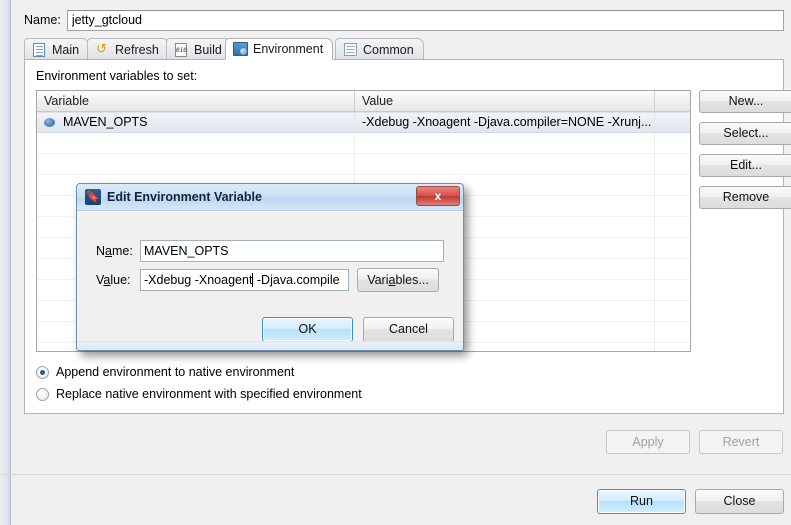  Describe the element at coordinates (182, 50) in the screenshot. I see `build-icon: 010` at that location.